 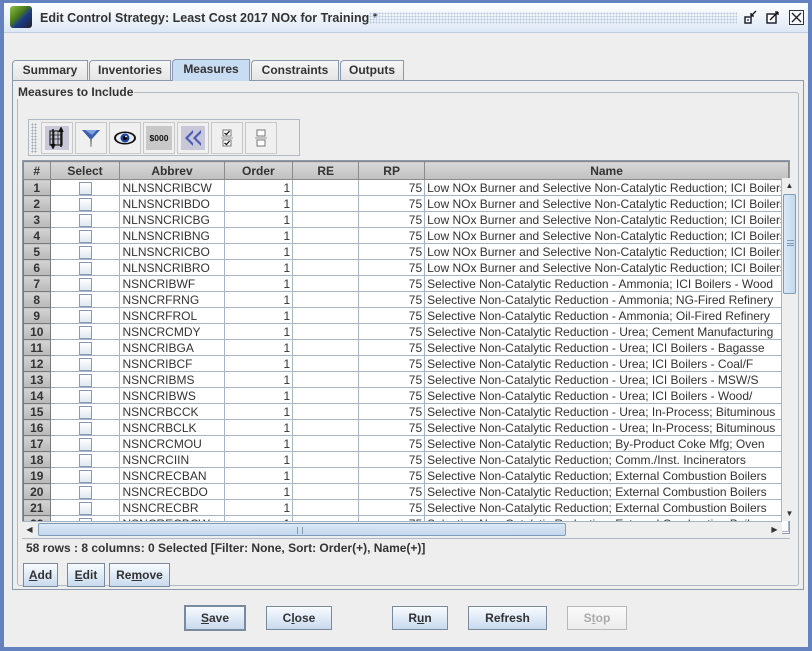 What do you see at coordinates (211, 70) in the screenshot?
I see `tab-measures: Measures` at bounding box center [211, 70].